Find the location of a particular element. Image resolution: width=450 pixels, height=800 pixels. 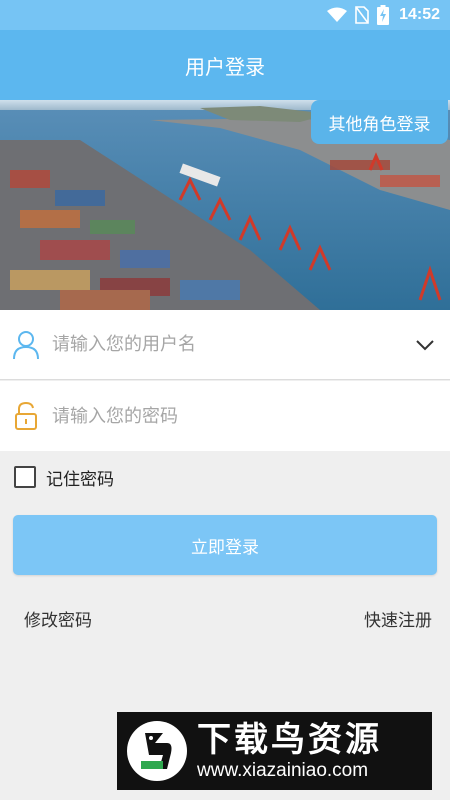

user-icon is located at coordinates (26, 345).